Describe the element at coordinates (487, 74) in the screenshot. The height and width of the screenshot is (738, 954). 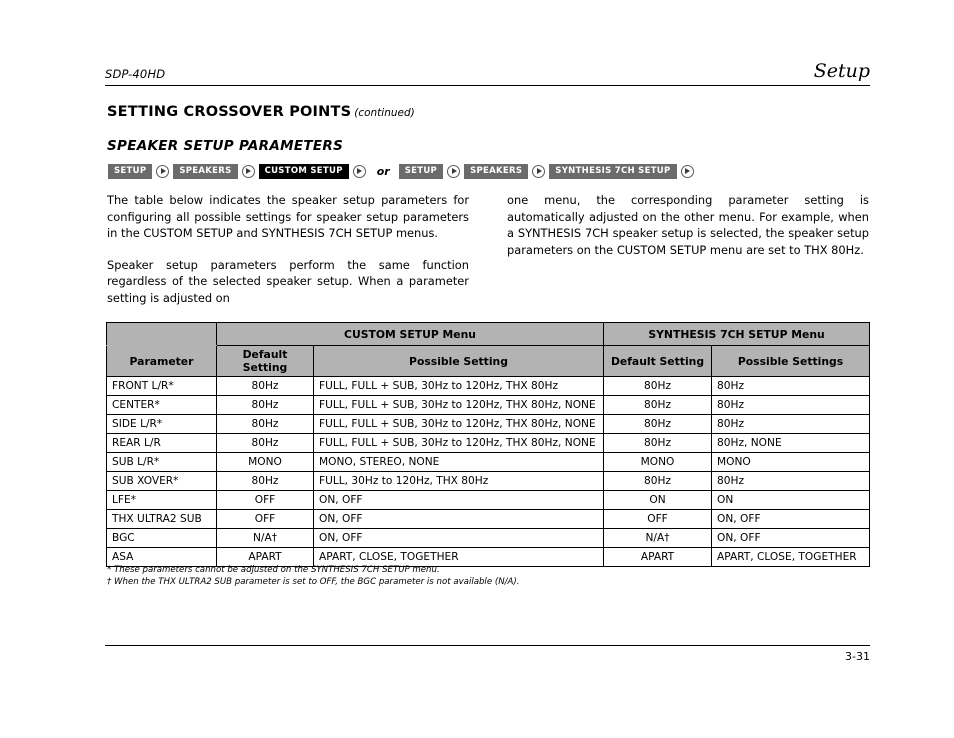
I see `running-head: SDP-40HD Setup` at that location.